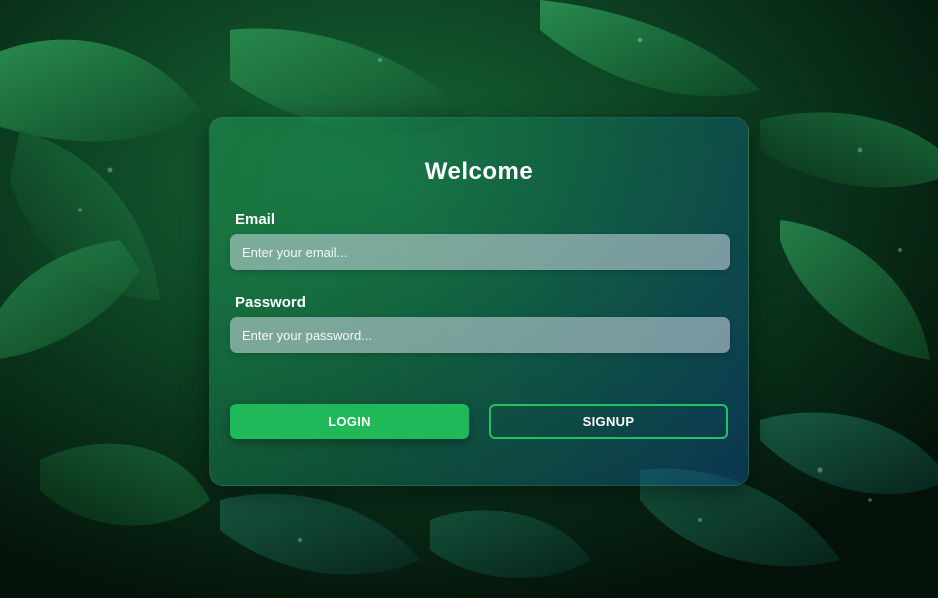 Image resolution: width=938 pixels, height=598 pixels. What do you see at coordinates (479, 171) in the screenshot?
I see `card-title: Welcome` at bounding box center [479, 171].